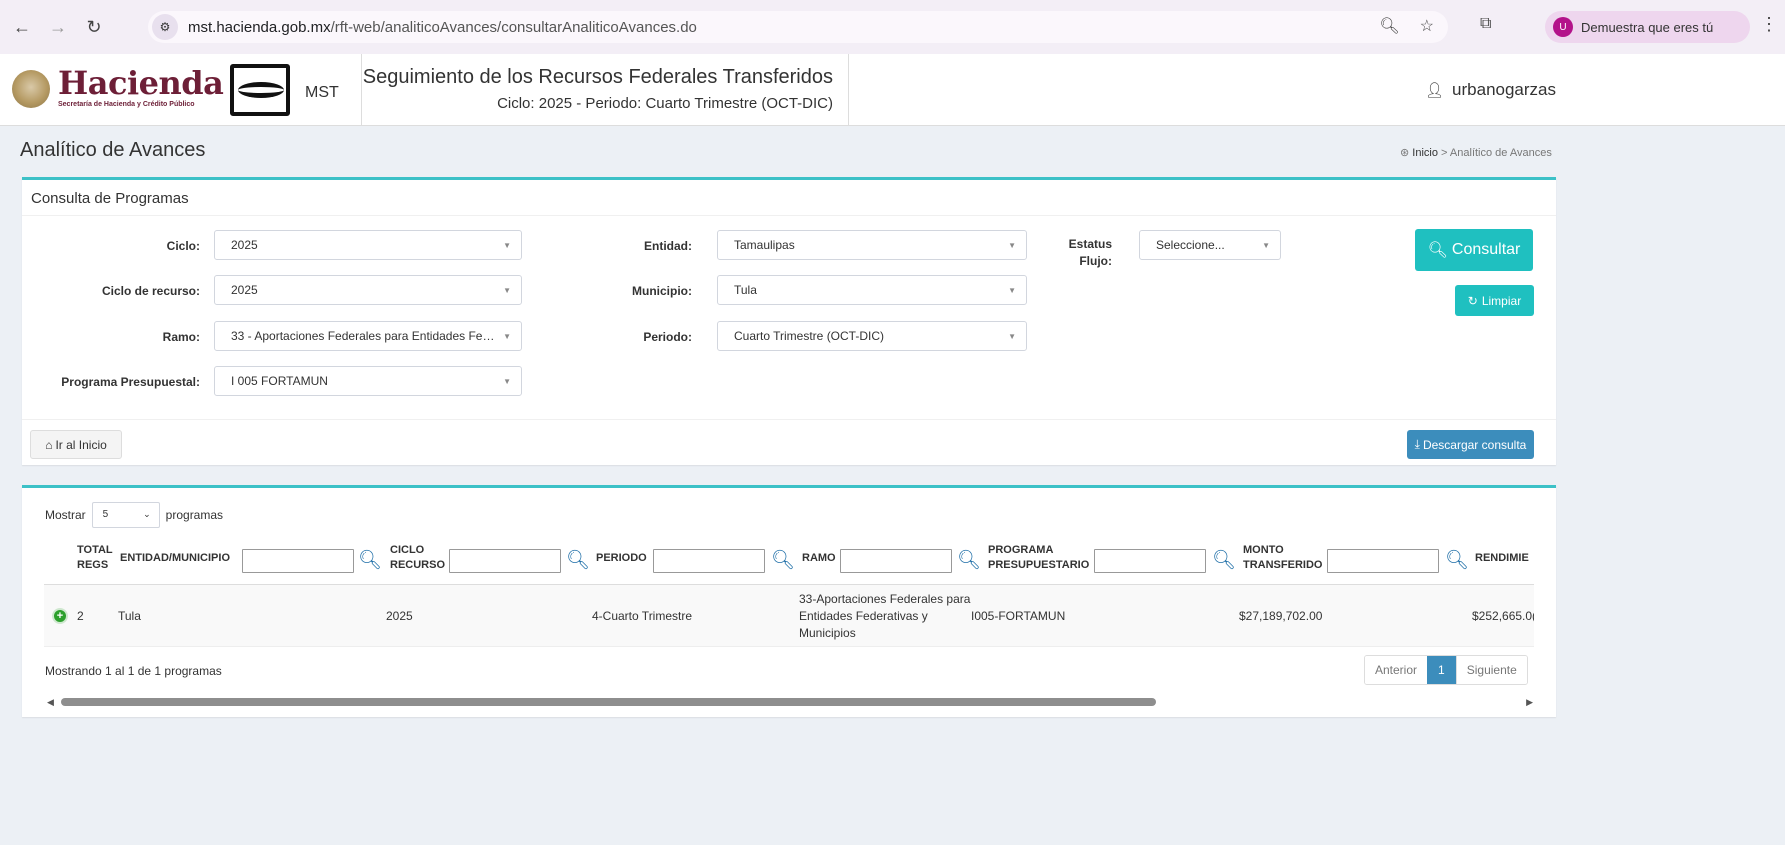 Image resolution: width=1785 pixels, height=845 pixels. I want to click on entidad-value: Tamaulipas, so click(764, 245).